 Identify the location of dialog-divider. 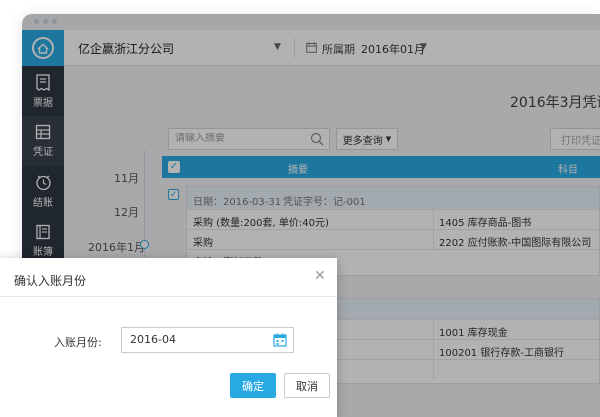
(168, 296).